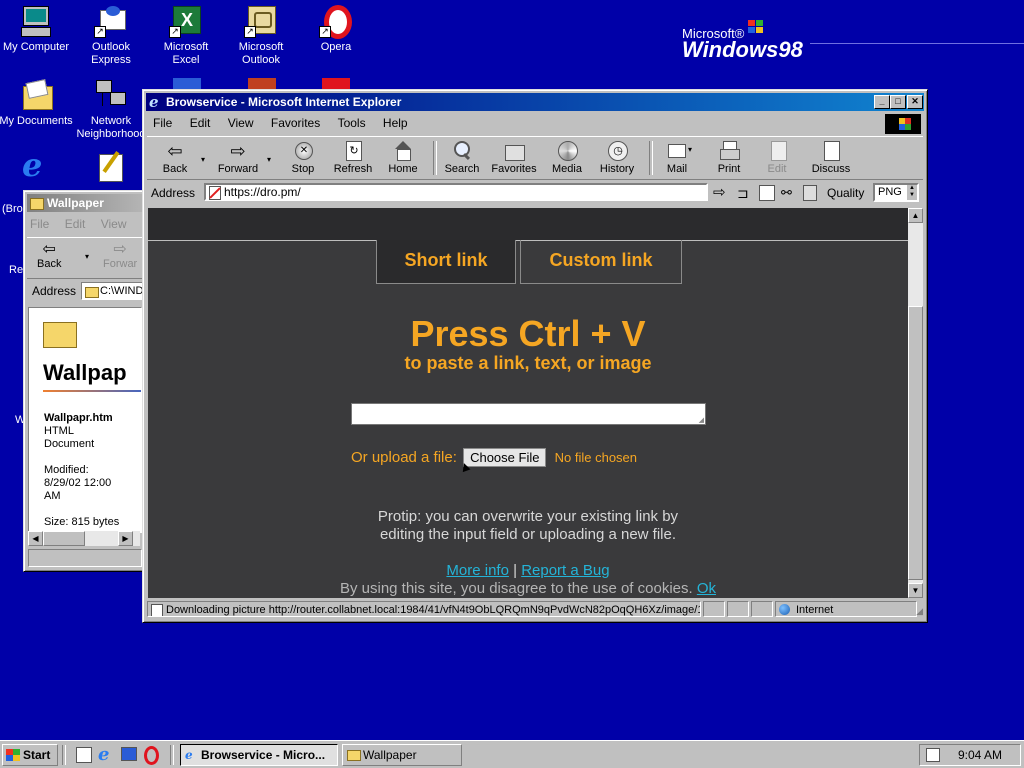 The width and height of the screenshot is (1024, 768). Describe the element at coordinates (186, 21) in the screenshot. I see `excel-icon: X ↗` at that location.